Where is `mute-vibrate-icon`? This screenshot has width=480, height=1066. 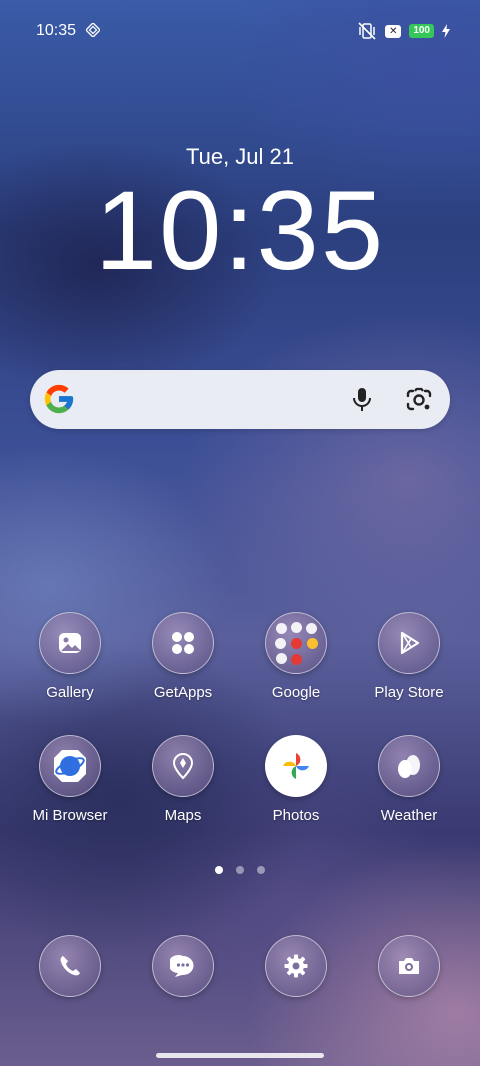 mute-vibrate-icon is located at coordinates (367, 31).